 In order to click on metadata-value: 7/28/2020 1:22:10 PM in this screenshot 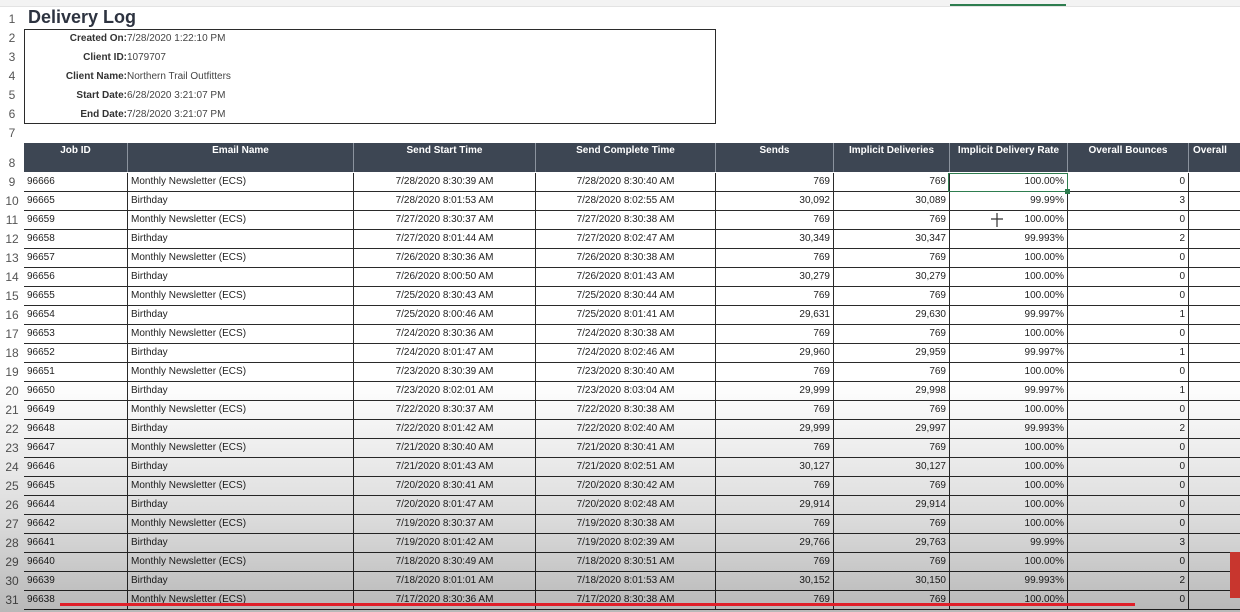, I will do `click(176, 38)`.